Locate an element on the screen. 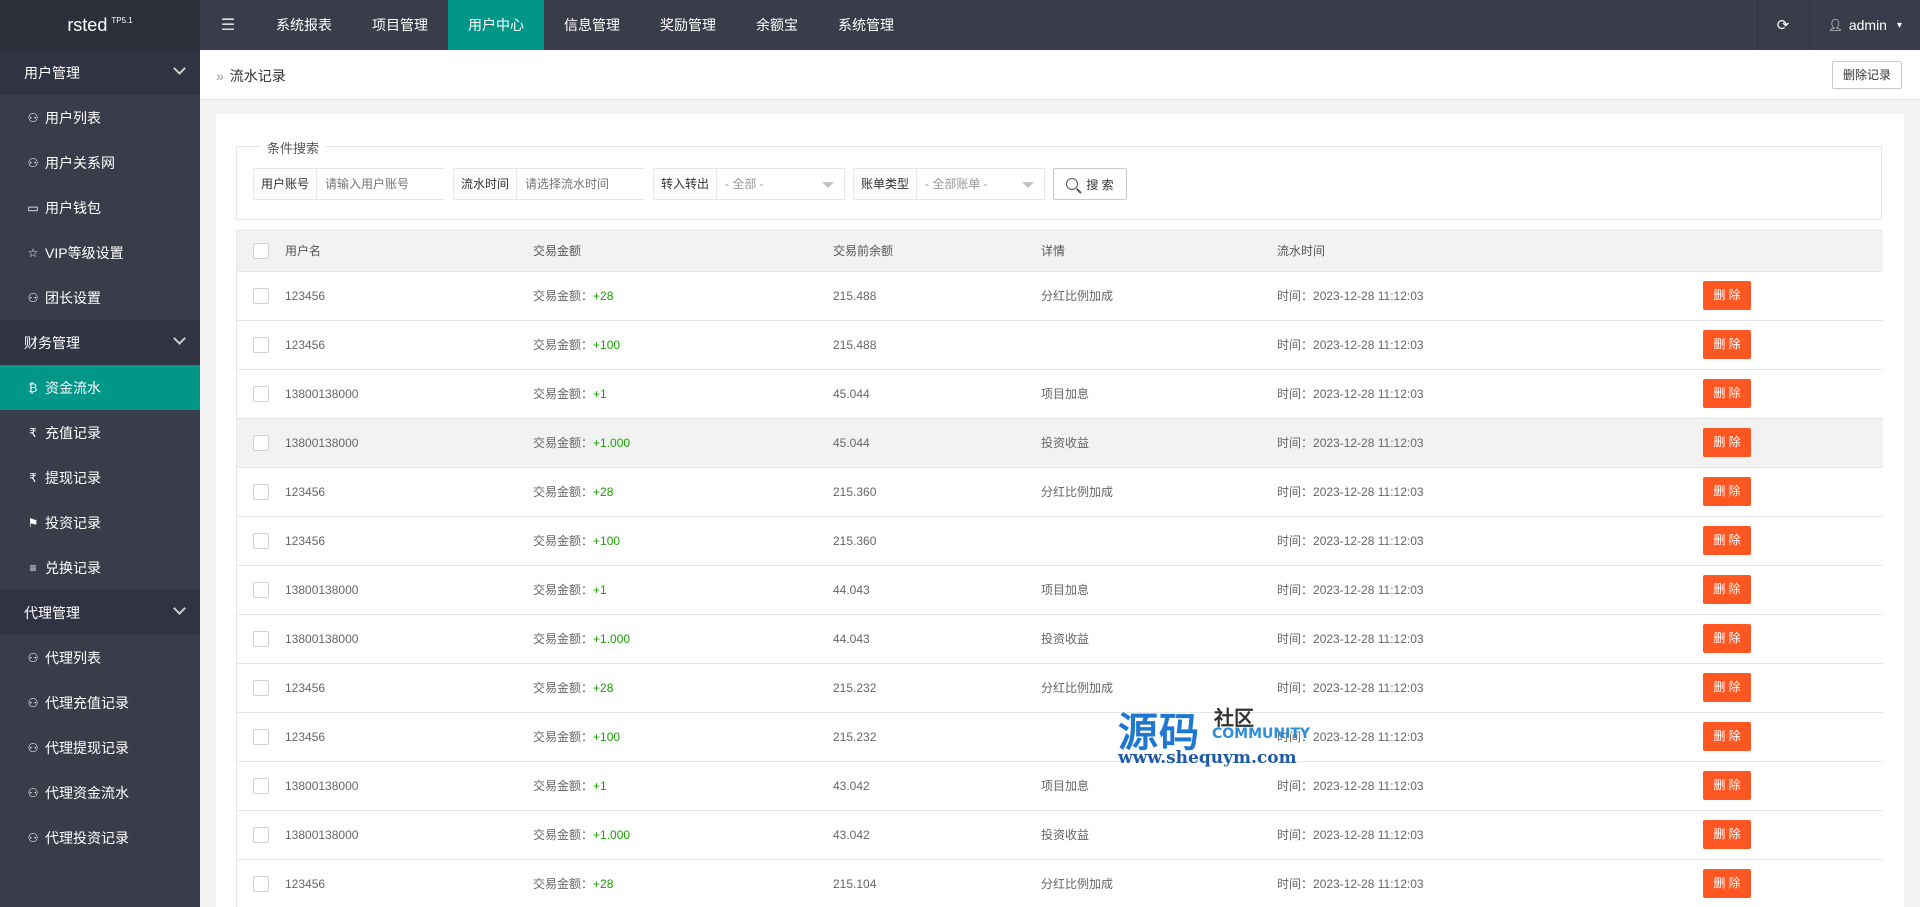 The width and height of the screenshot is (1920, 907). sidebar-item: ⚑ 投资记录 is located at coordinates (100, 522).